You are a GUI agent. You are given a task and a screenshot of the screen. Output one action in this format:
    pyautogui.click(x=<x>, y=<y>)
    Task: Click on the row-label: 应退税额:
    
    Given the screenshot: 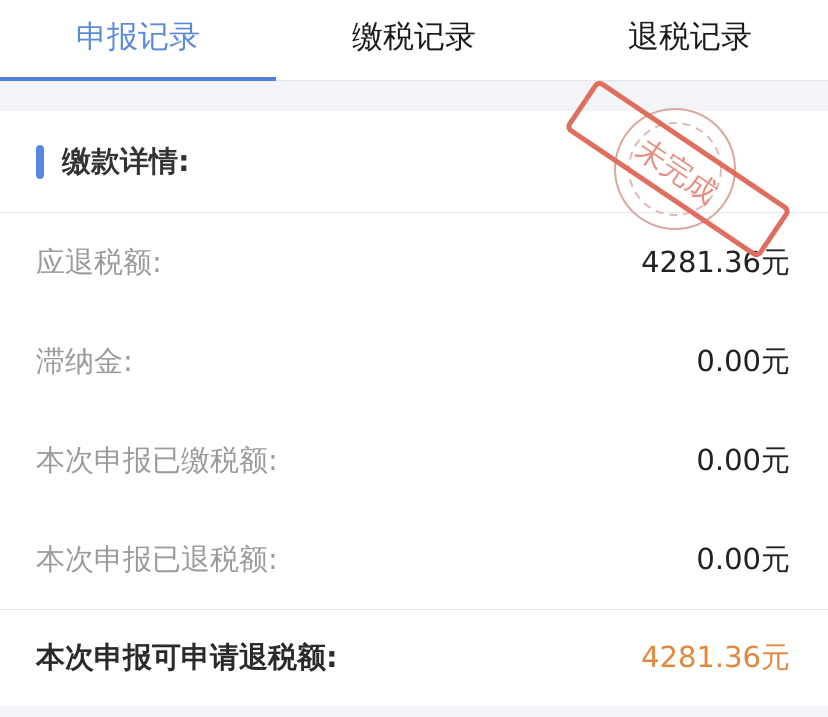 What is the action you would take?
    pyautogui.click(x=99, y=262)
    